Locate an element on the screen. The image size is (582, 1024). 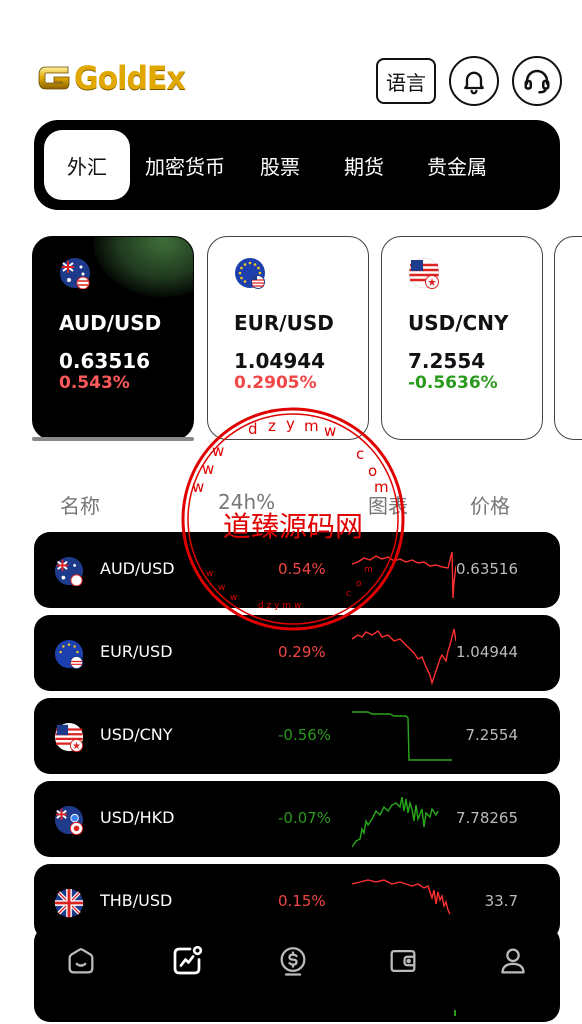
nav-profile is located at coordinates (513, 961).